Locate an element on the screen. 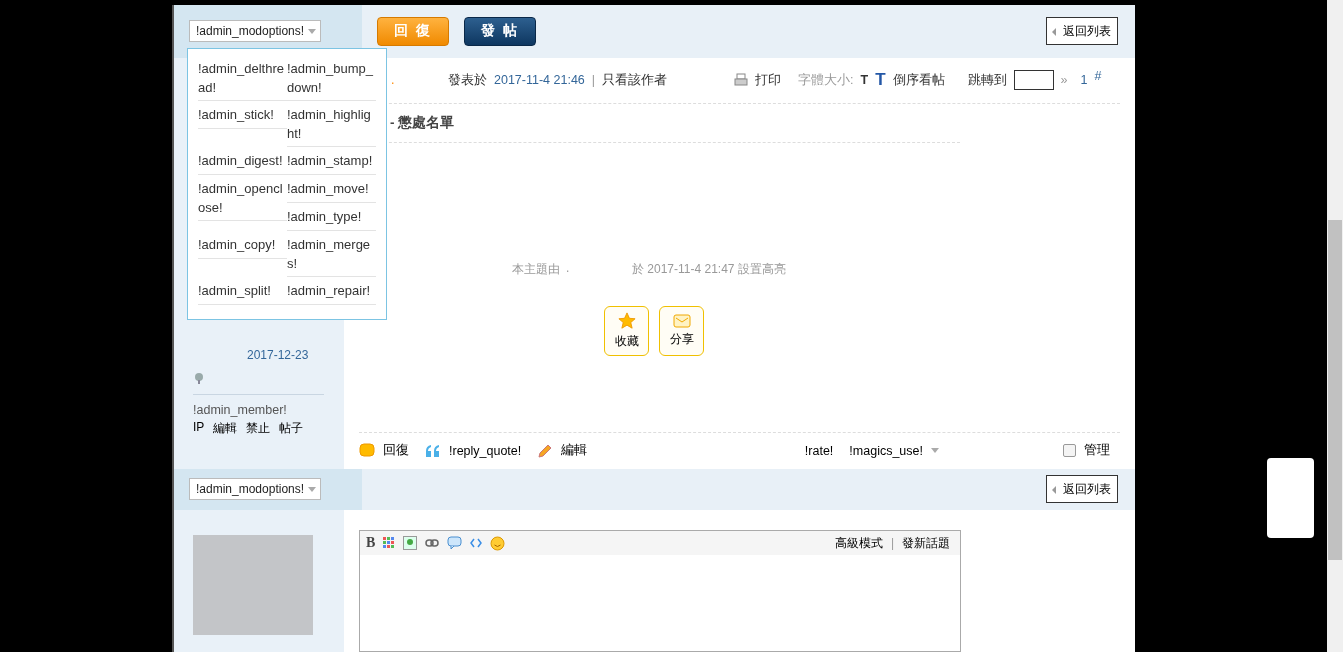 This screenshot has width=1343, height=652. menu-item: !admin_split! is located at coordinates (242, 291).